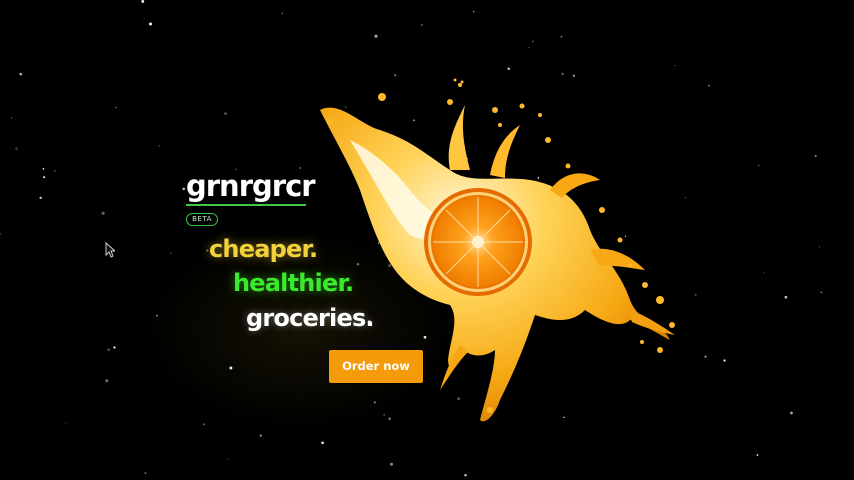 This screenshot has width=854, height=480. Describe the element at coordinates (202, 219) in the screenshot. I see `beta-badge: BETA` at that location.